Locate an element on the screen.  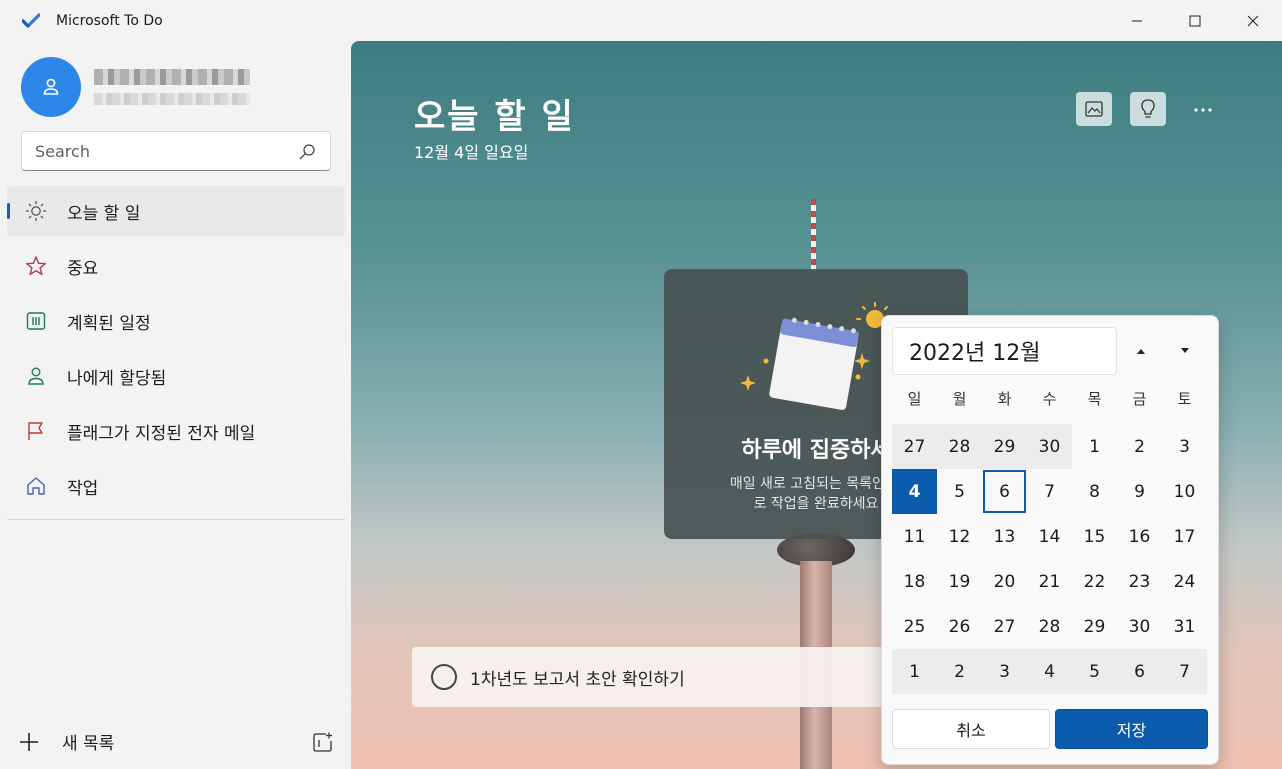
sidebar-item-important: 중요 is located at coordinates (176, 266).